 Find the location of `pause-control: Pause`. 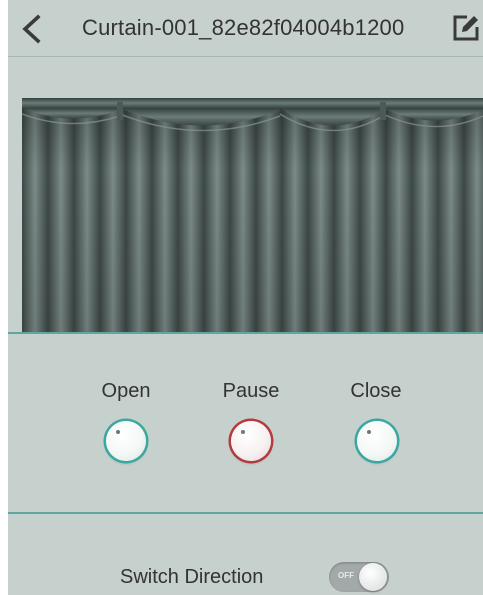

pause-control: Pause is located at coordinates (251, 393).